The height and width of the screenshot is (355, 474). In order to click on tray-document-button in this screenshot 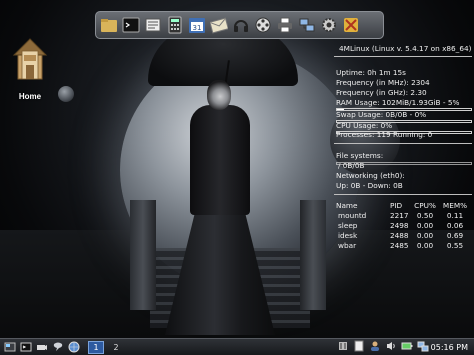, I will do `click(359, 346)`.